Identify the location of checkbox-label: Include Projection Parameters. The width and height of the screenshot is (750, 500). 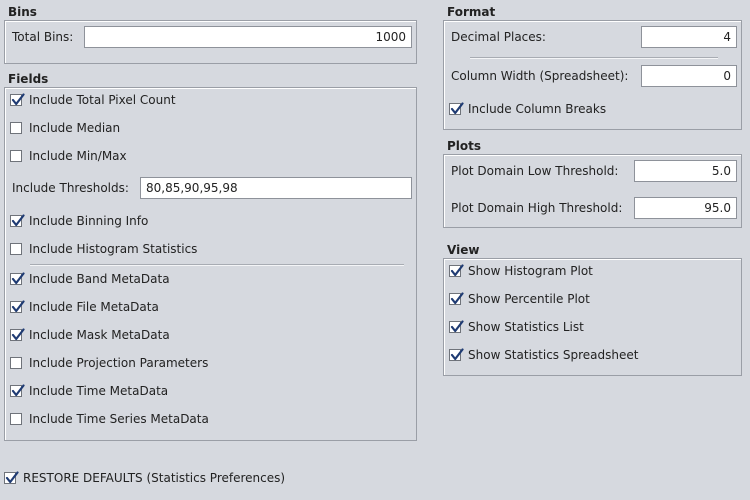
(119, 363).